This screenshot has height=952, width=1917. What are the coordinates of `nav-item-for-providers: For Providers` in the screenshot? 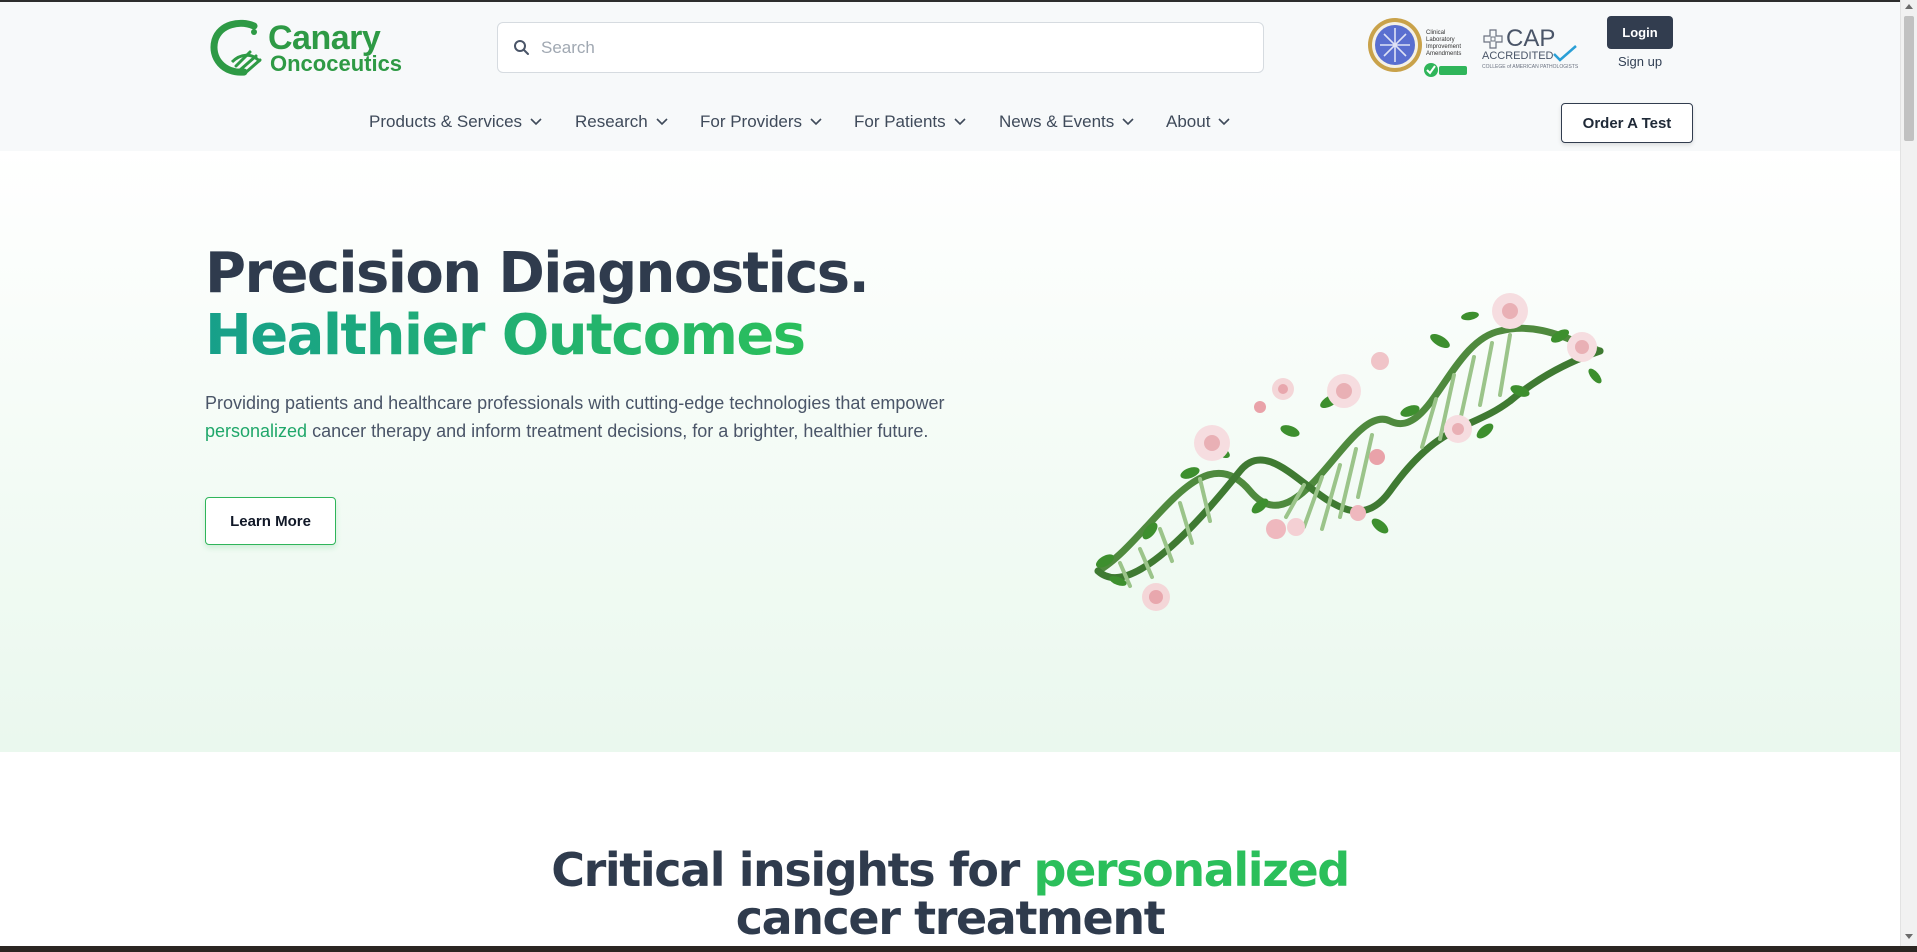 It's located at (761, 122).